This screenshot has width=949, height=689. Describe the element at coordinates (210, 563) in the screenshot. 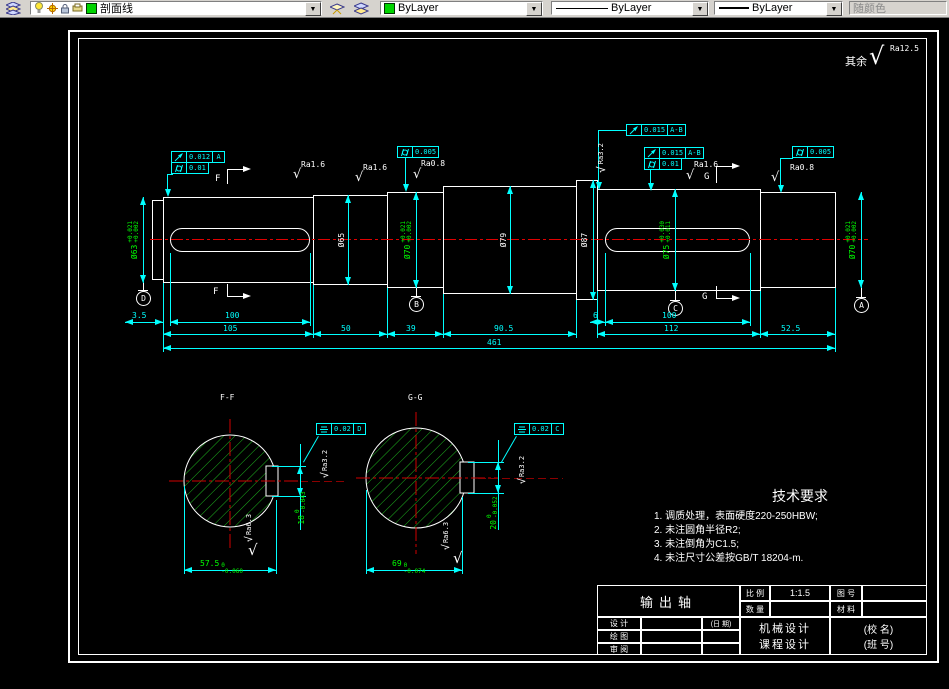

I see `drawing-line: 57.5` at that location.